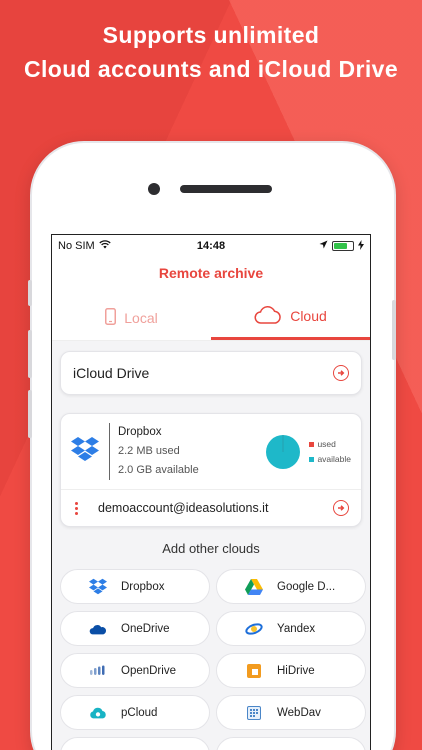  I want to click on dropbox-account-email: demoaccount@ideasolutions.it, so click(183, 508).